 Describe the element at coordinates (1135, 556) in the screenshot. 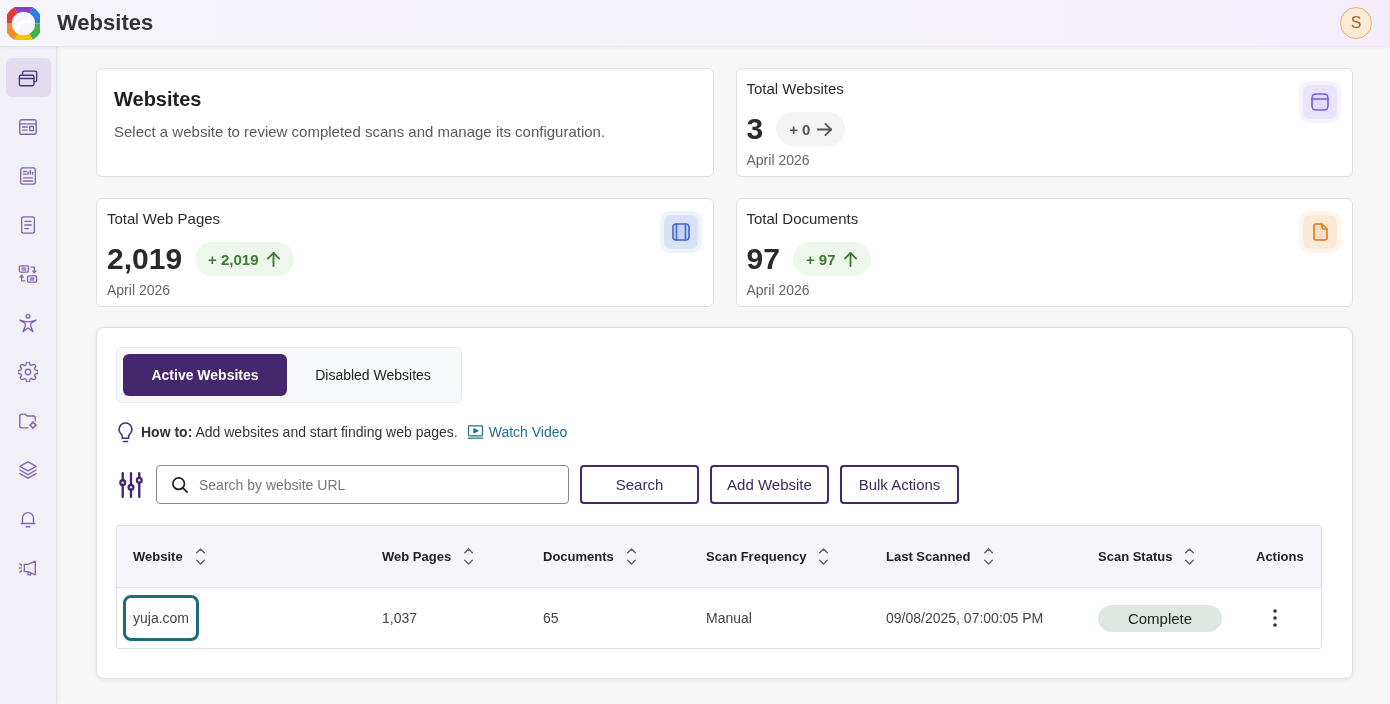

I see `column-header: Scan Status` at that location.